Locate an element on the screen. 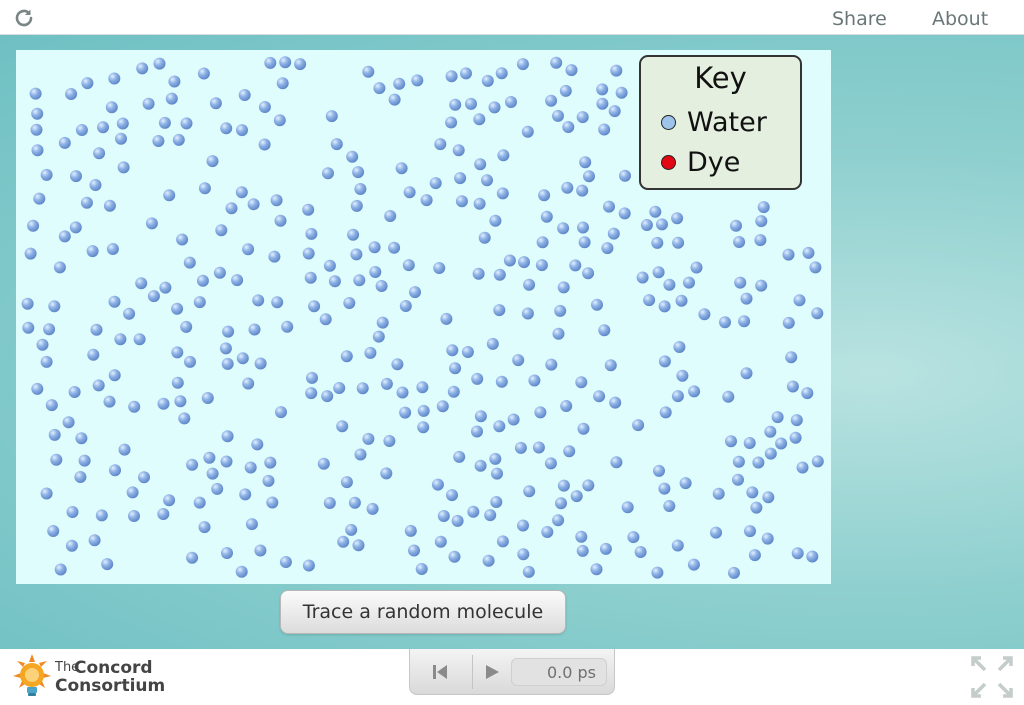 Image resolution: width=1024 pixels, height=705 pixels. fullscreen-button is located at coordinates (992, 677).